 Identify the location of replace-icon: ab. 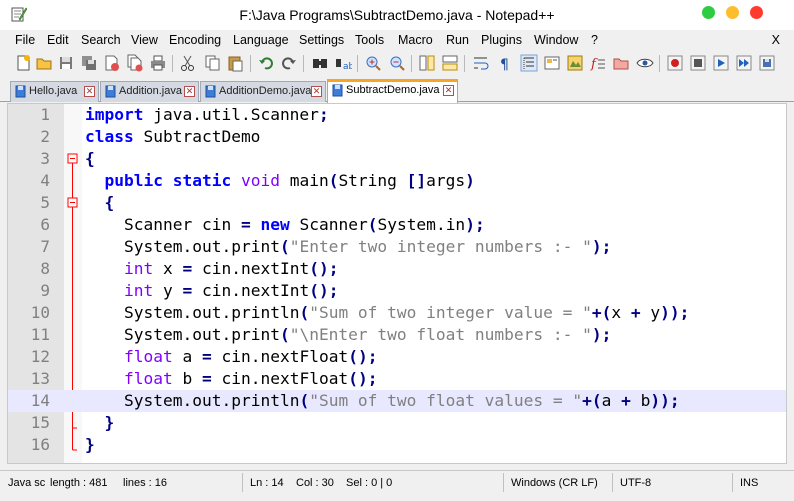
(343, 63).